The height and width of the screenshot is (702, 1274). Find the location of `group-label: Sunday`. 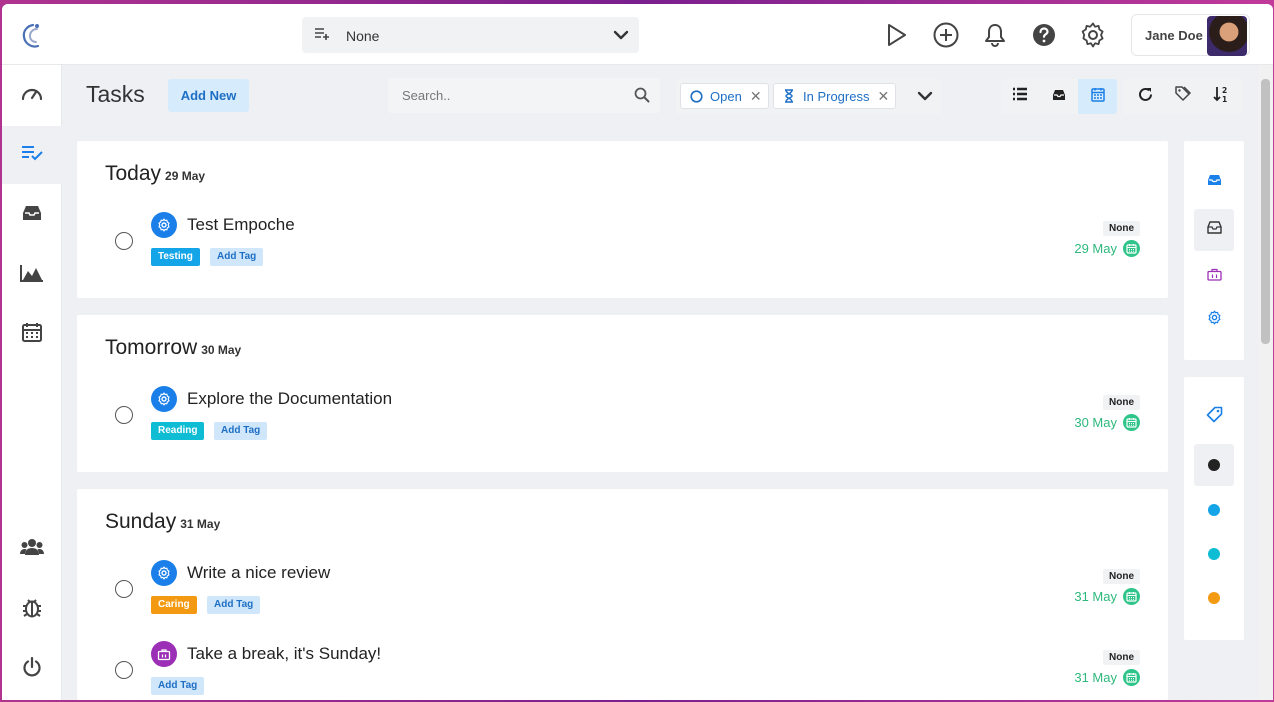

group-label: Sunday is located at coordinates (141, 521).